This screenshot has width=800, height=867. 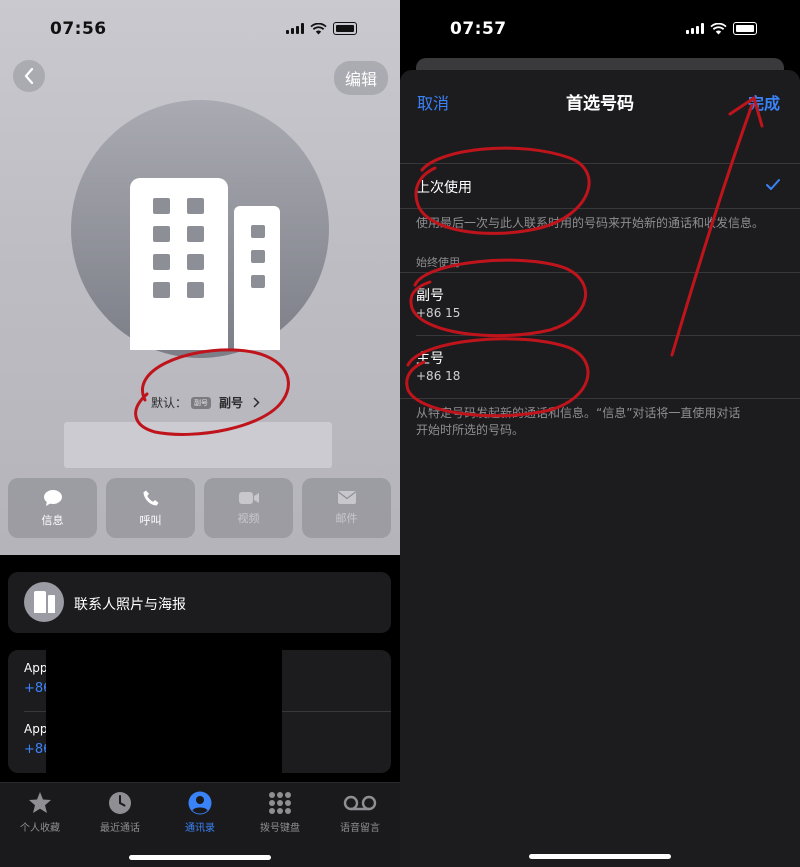 What do you see at coordinates (150, 508) in the screenshot?
I see `call-button: 呼叫` at bounding box center [150, 508].